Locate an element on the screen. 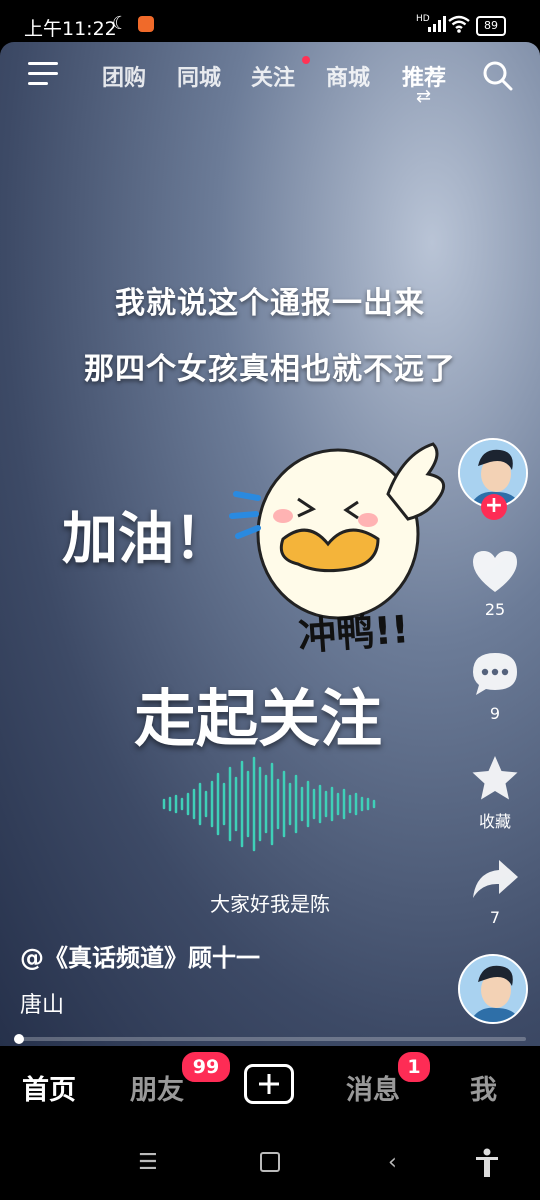 The image size is (540, 1200). video-caption-line1: 我就说这个通报一出来 is located at coordinates (270, 303).